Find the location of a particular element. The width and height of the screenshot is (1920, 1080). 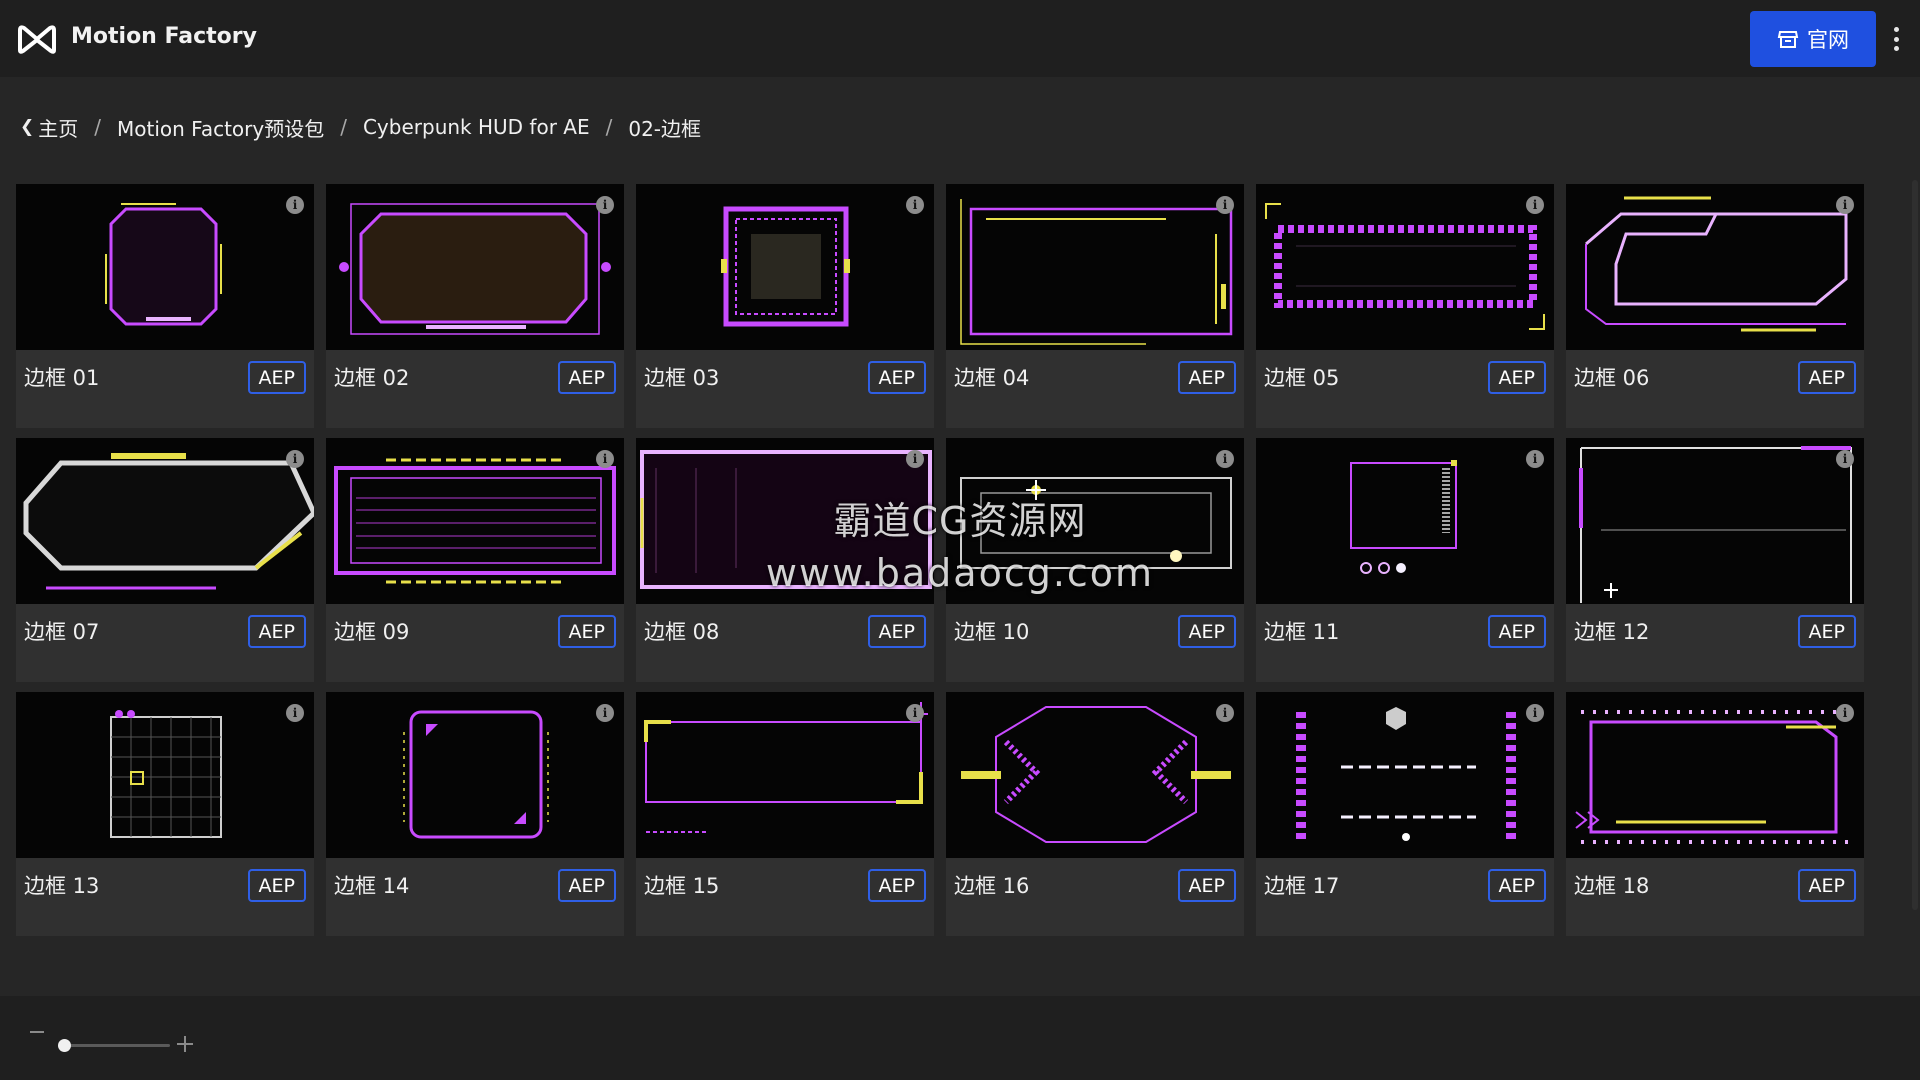

asset-card: i 边框 15 AEP is located at coordinates (785, 814).